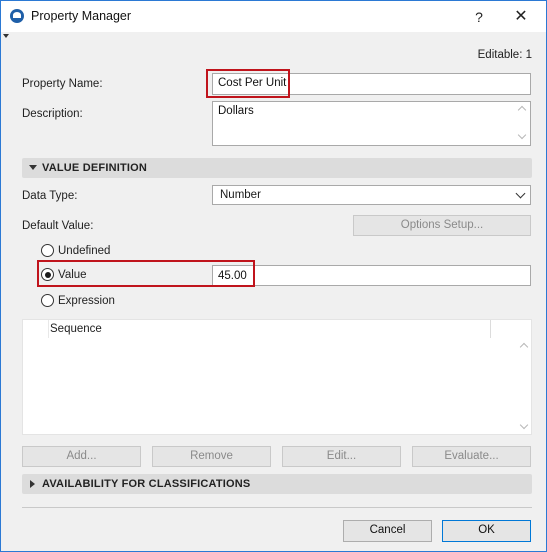 The height and width of the screenshot is (552, 547). I want to click on undefined-radio-label: Undefined, so click(84, 251).